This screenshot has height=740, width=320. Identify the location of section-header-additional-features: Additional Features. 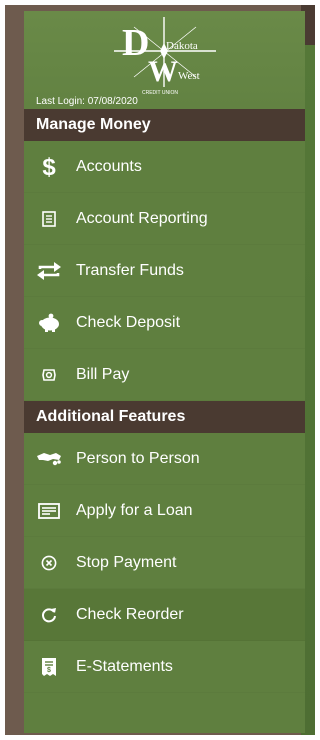
(164, 417).